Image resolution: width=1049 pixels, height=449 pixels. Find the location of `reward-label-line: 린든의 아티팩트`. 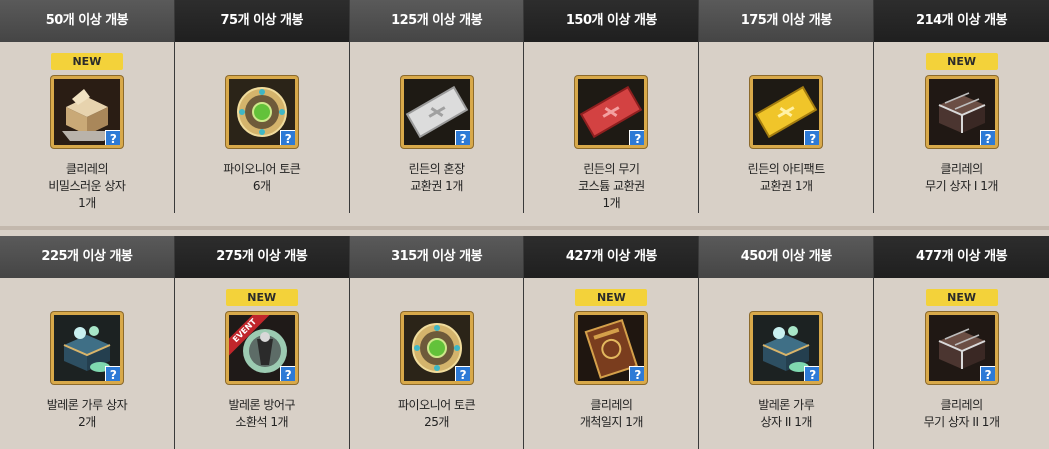

reward-label-line: 린든의 아티팩트 is located at coordinates (786, 169).